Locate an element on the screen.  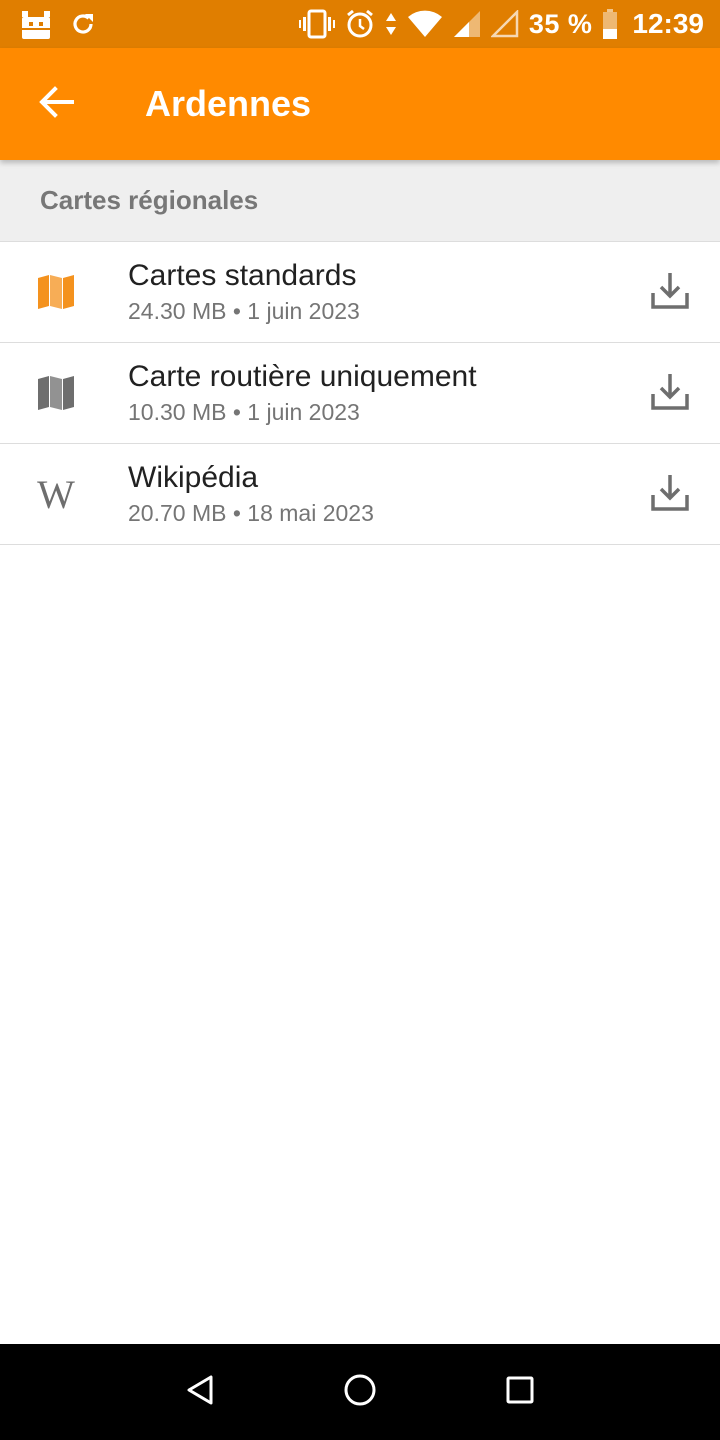
home-circle-icon is located at coordinates (360, 1392).